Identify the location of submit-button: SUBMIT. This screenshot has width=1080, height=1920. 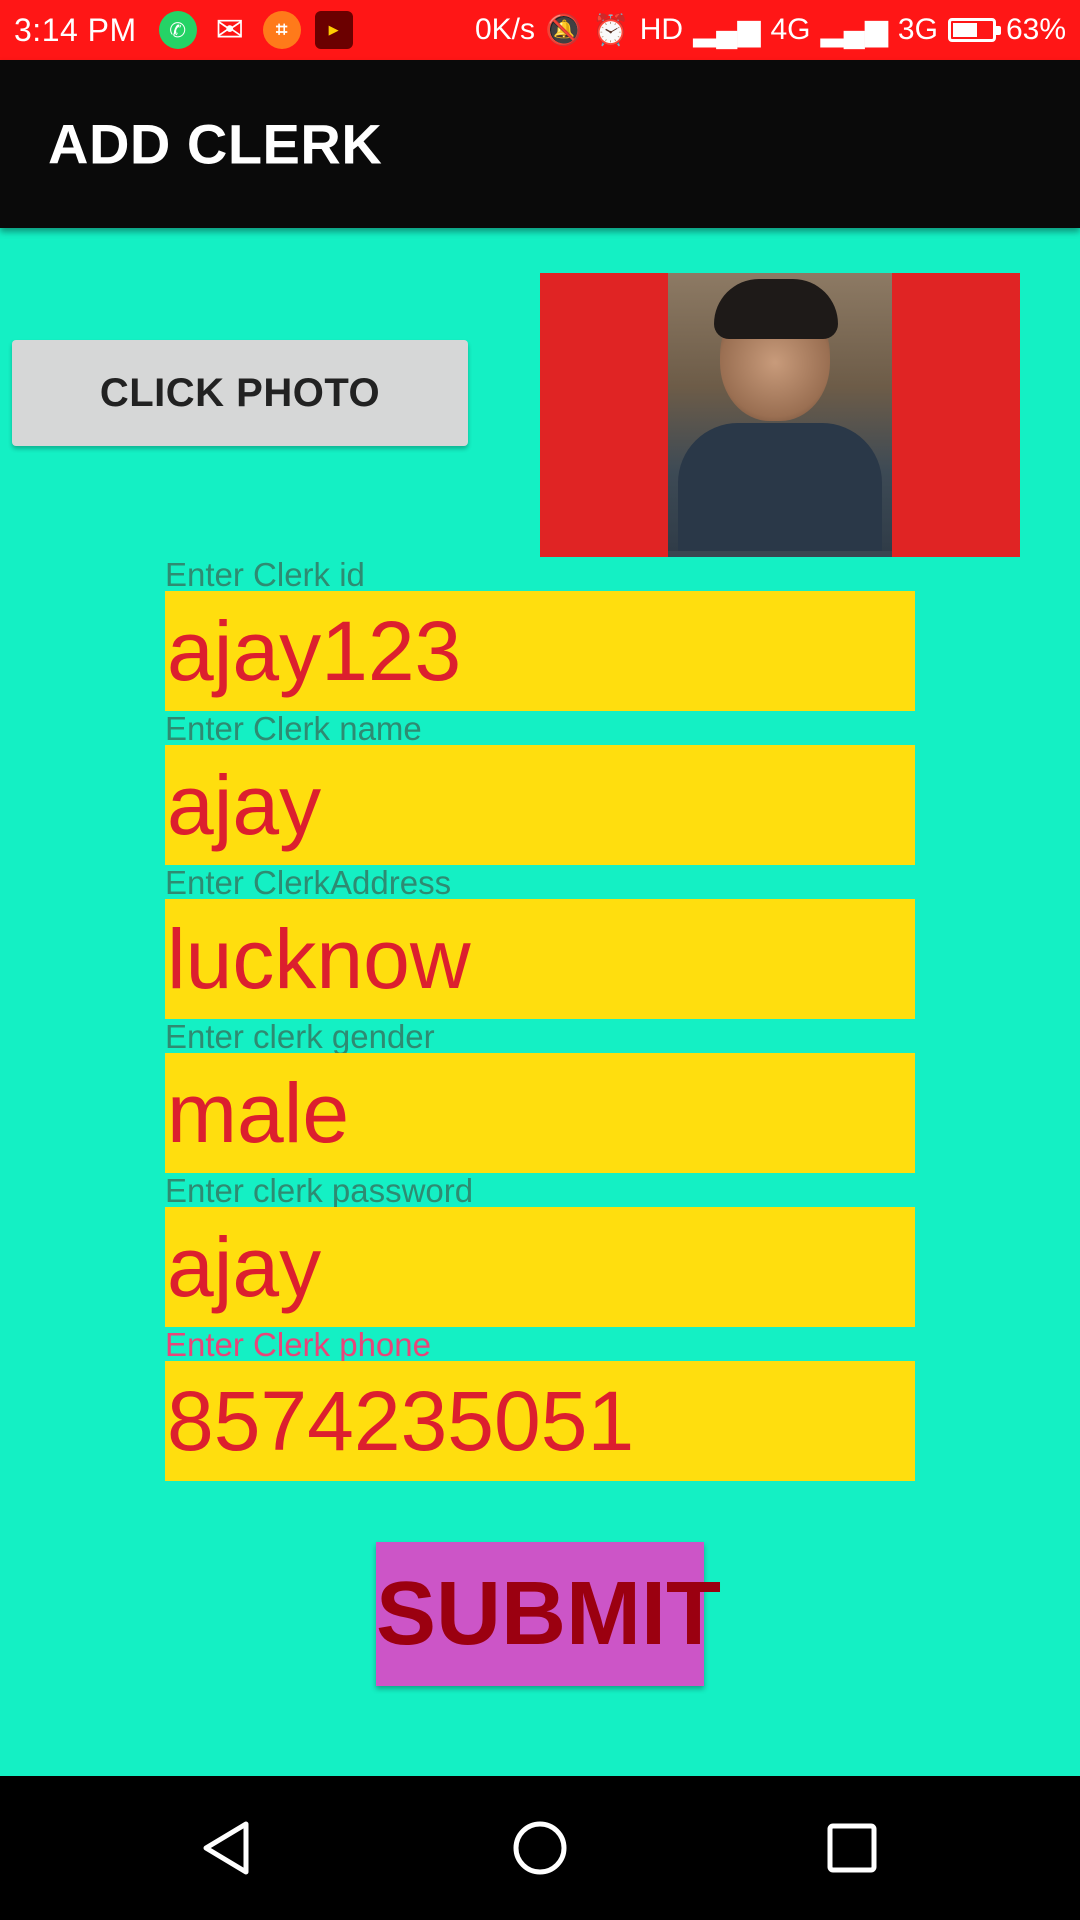
(548, 1614).